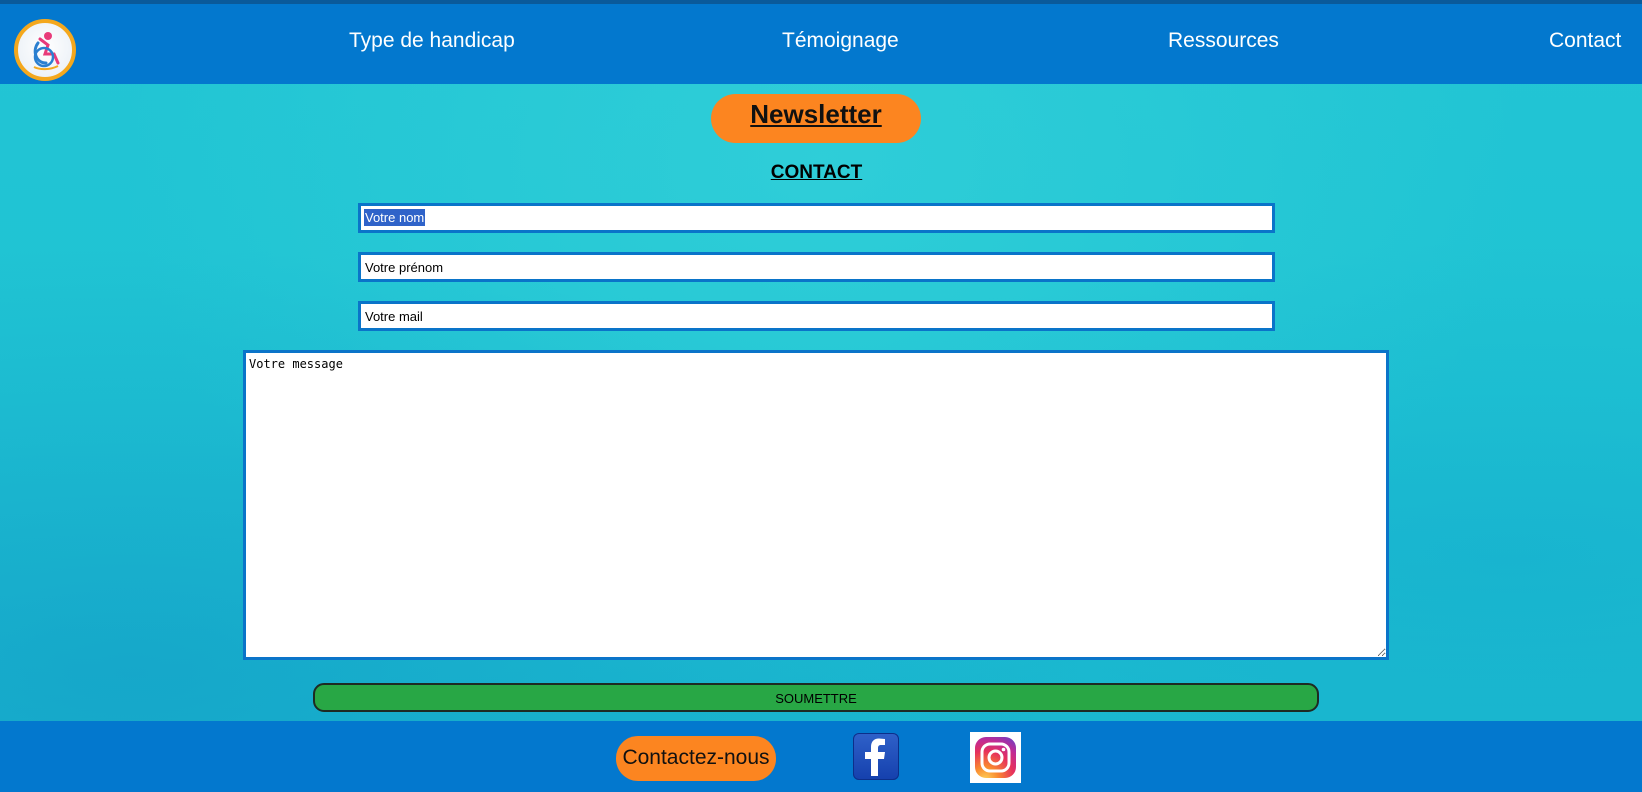  What do you see at coordinates (840, 41) in the screenshot?
I see `nav-link-temoignage: Témoignage` at bounding box center [840, 41].